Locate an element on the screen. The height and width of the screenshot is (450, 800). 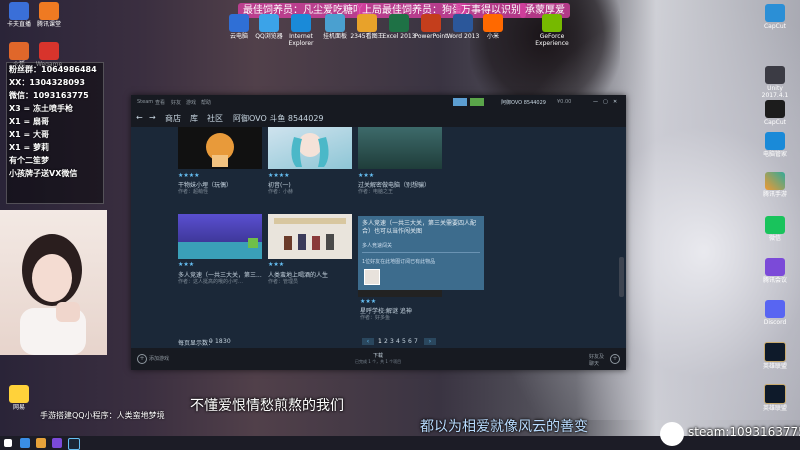
desktop-icon-left-1: 卡夫直播 is located at coordinates (19, 15).